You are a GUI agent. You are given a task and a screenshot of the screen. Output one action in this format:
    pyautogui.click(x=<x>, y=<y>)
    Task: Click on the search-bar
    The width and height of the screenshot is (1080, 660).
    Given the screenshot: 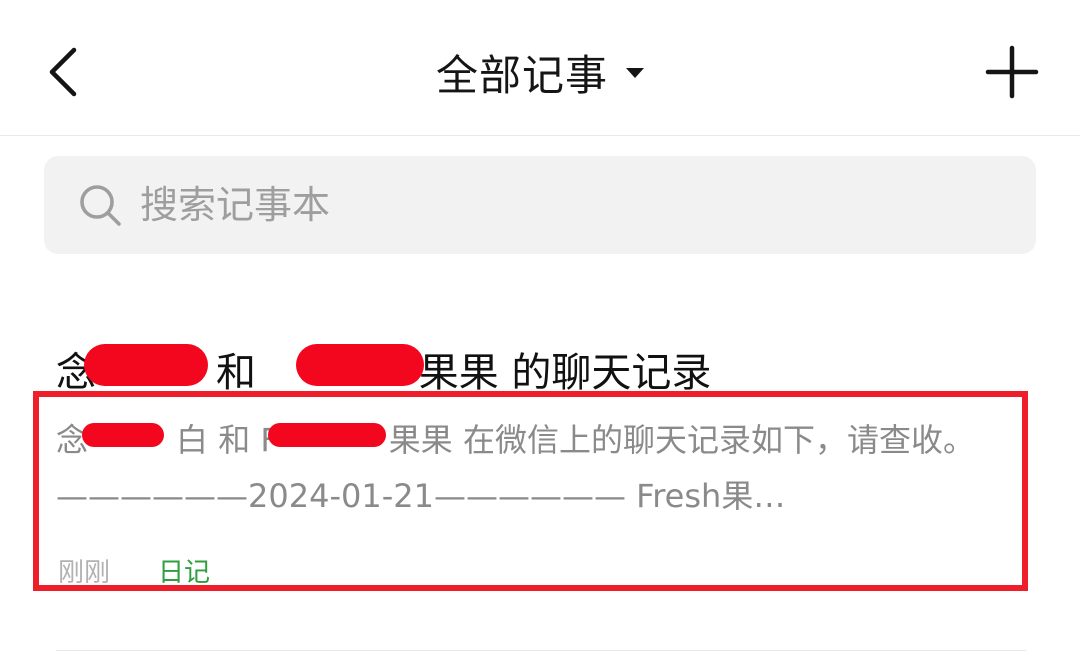 What is the action you would take?
    pyautogui.click(x=540, y=205)
    